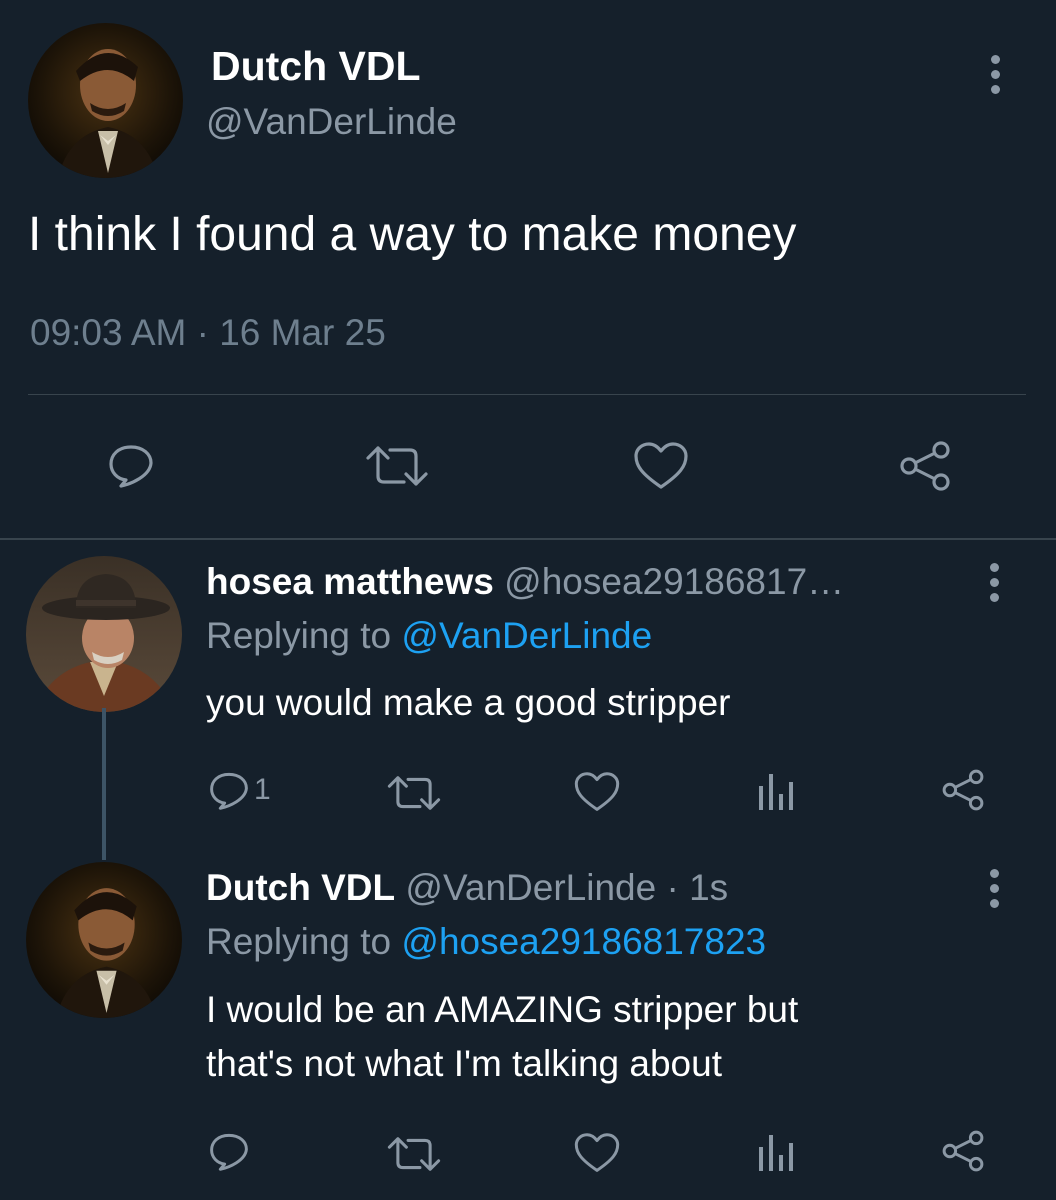 This screenshot has width=1056, height=1200. What do you see at coordinates (528, 539) in the screenshot?
I see `section-divider` at bounding box center [528, 539].